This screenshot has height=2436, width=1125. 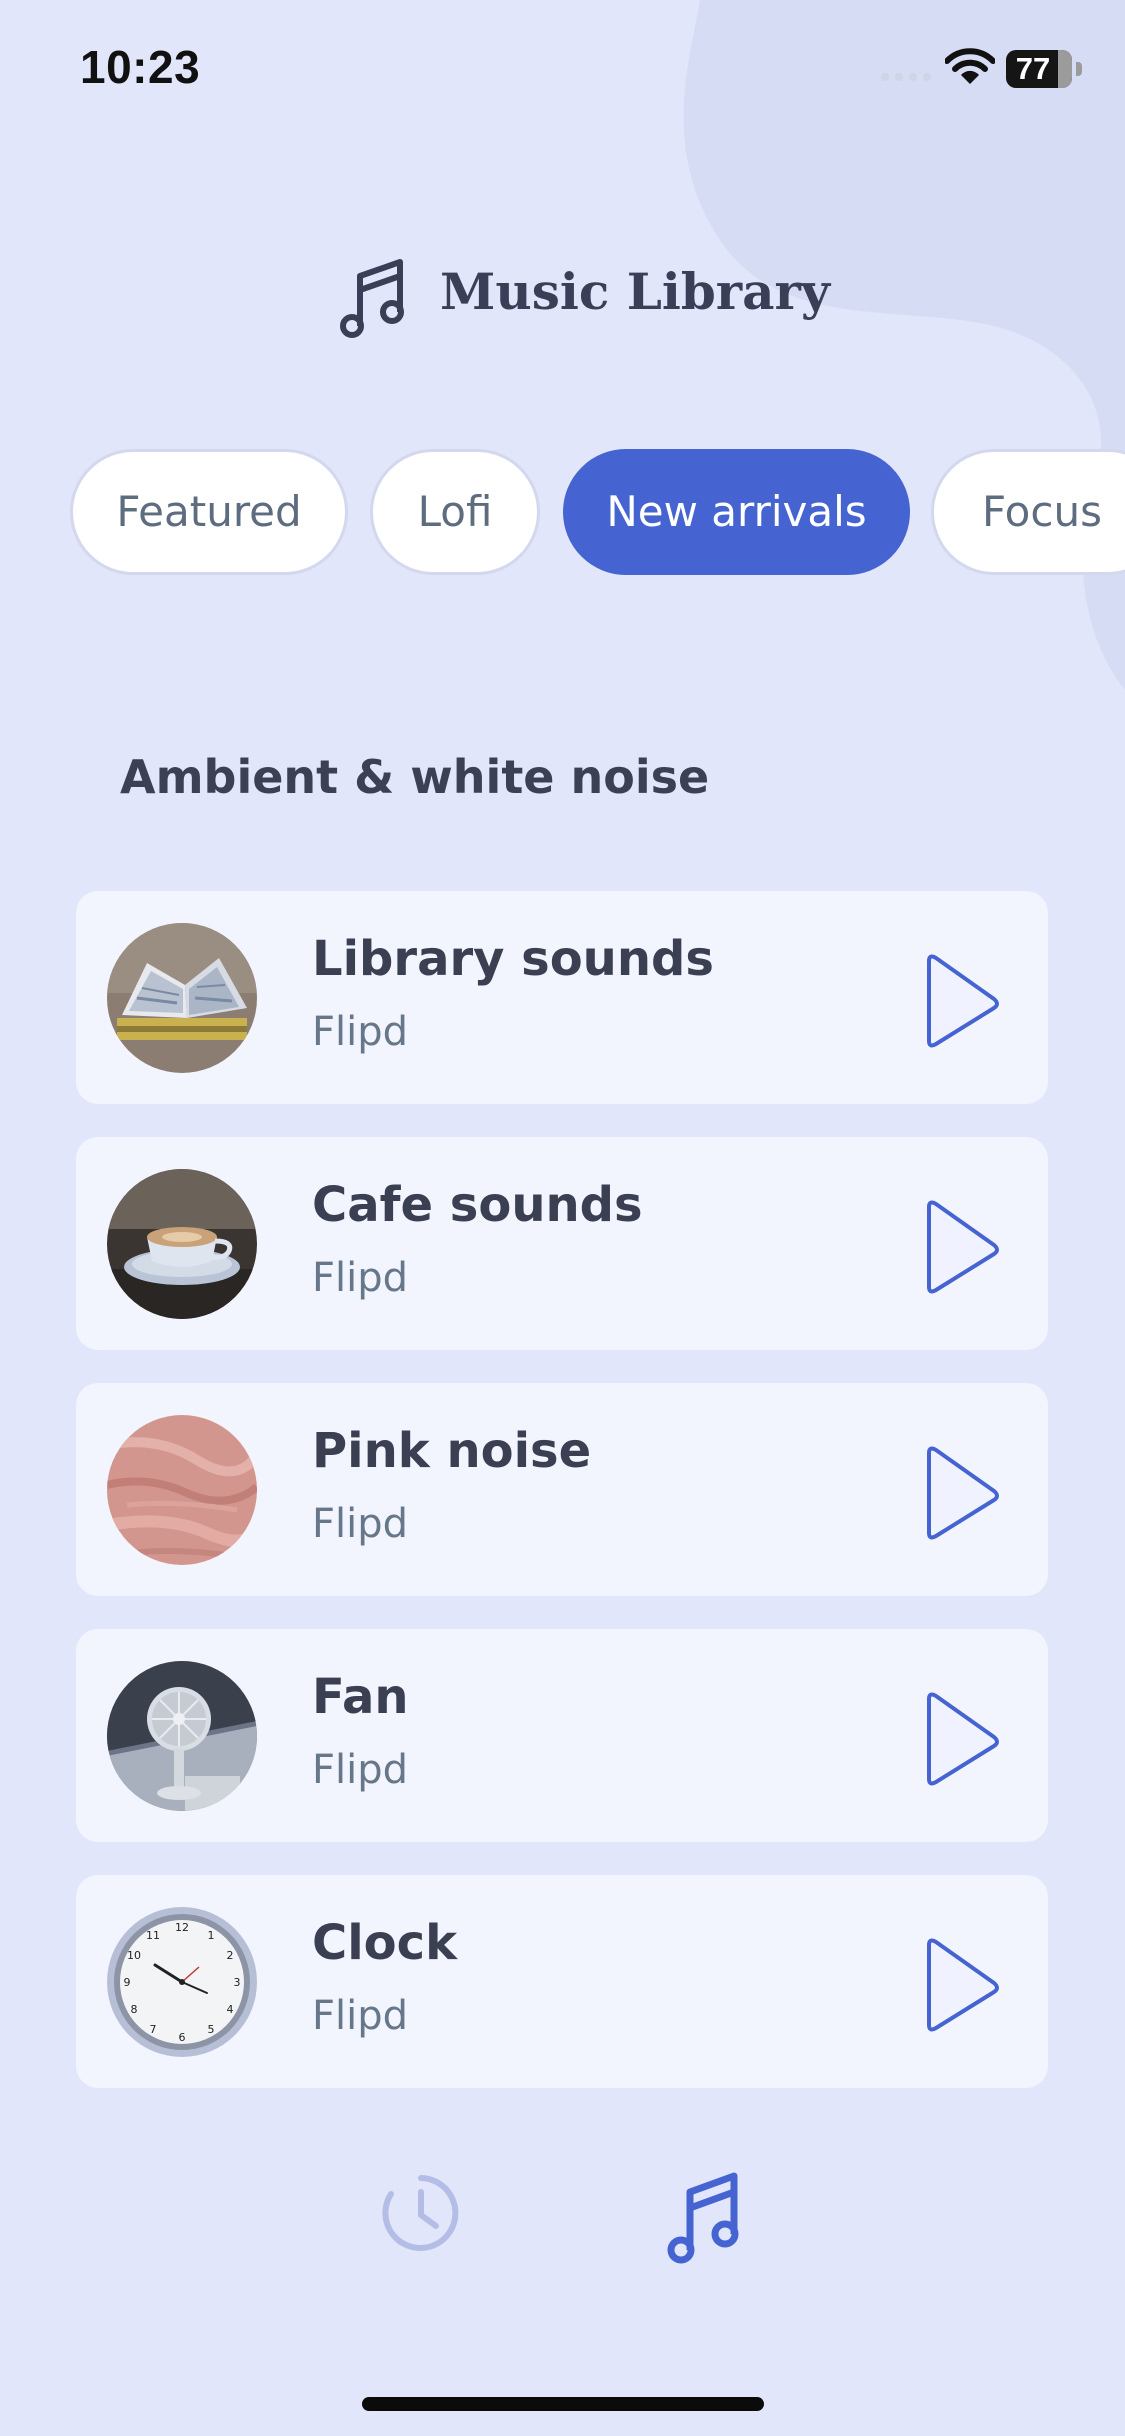 What do you see at coordinates (635, 291) in the screenshot?
I see `page-title: Music Library` at bounding box center [635, 291].